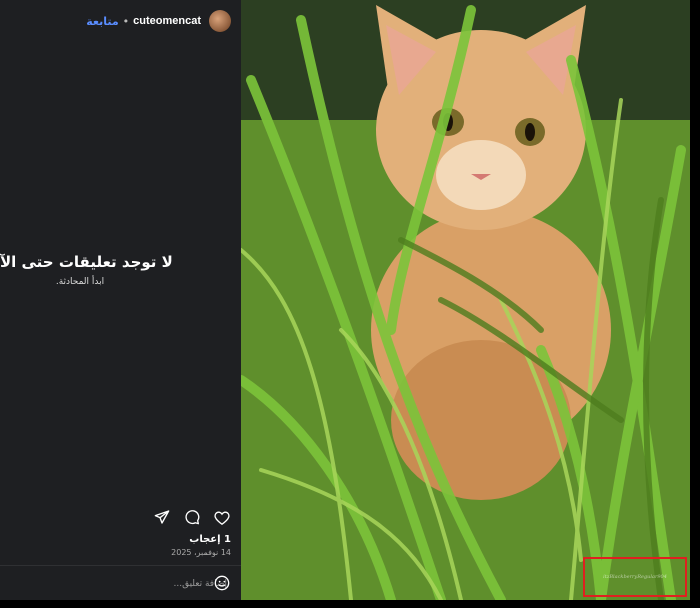 The width and height of the screenshot is (700, 608). Describe the element at coordinates (120, 517) in the screenshot. I see `post-actions` at that location.